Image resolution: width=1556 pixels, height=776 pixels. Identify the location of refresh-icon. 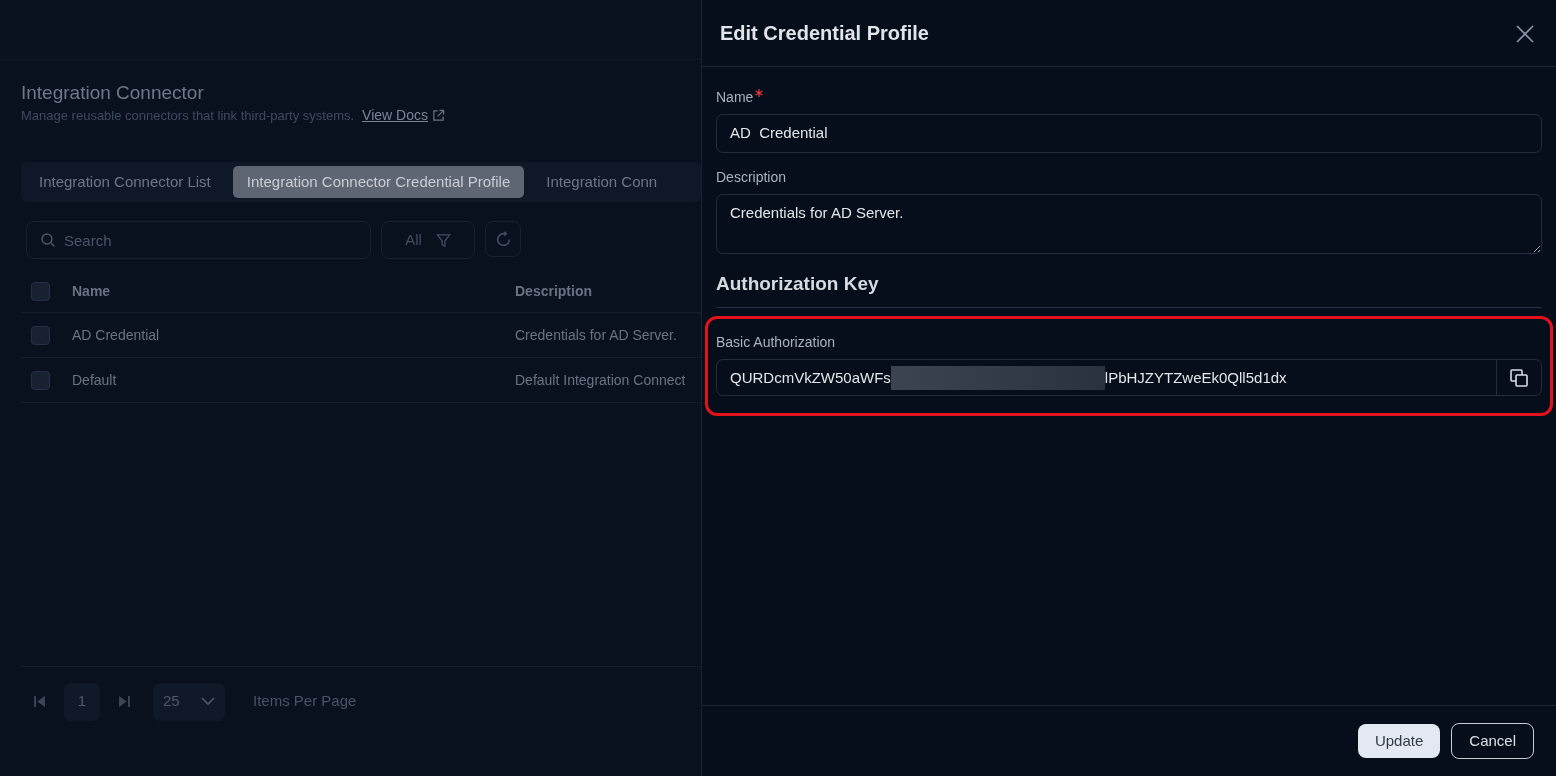
(503, 239).